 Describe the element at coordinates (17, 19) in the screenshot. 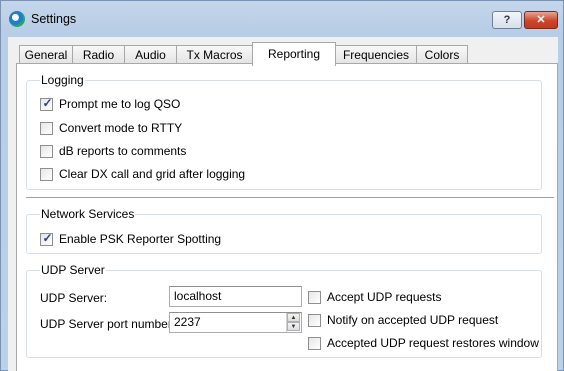

I see `app-logo-icon` at that location.